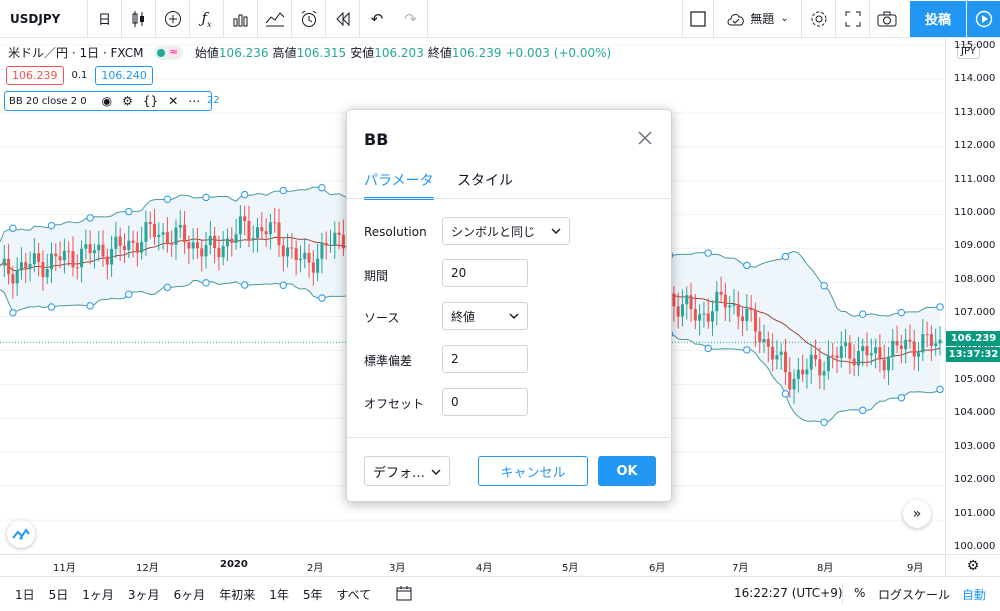  What do you see at coordinates (48, 101) in the screenshot?
I see `indicator-title: BB 20 close 2 0` at bounding box center [48, 101].